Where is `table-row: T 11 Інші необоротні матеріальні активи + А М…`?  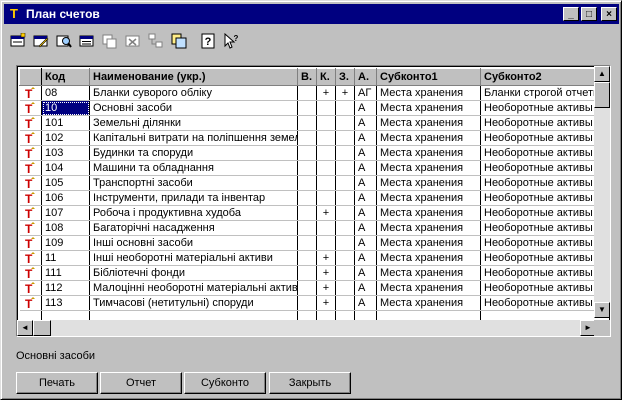
table-row: T 11 Інші необоротні матеріальні активи + А М… is located at coordinates (314, 258).